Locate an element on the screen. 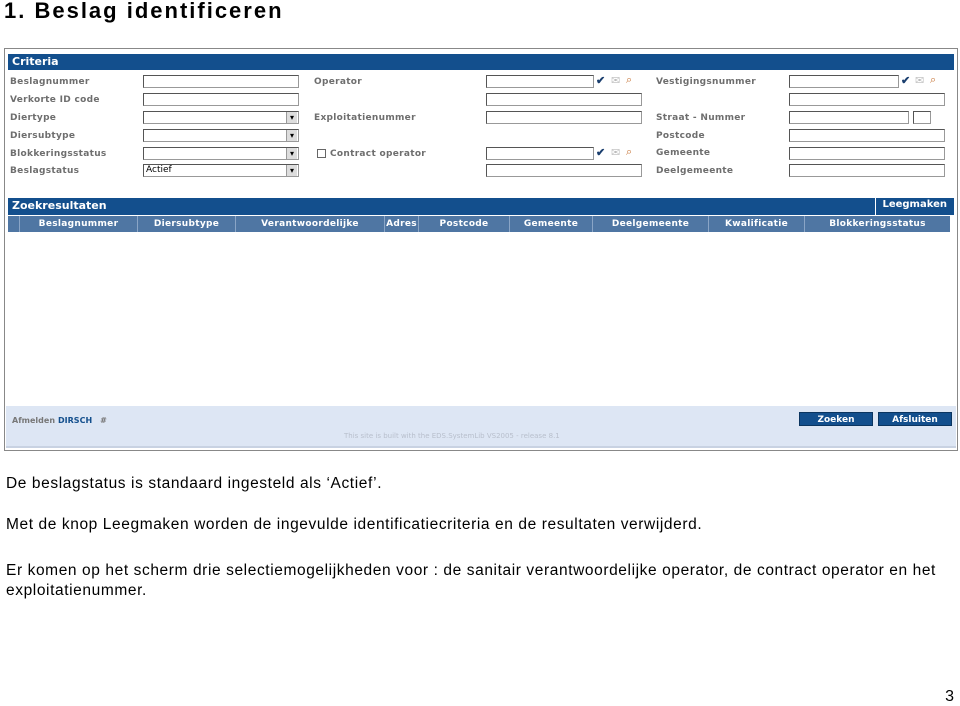 This screenshot has height=706, width=960. vestigingsnummer-input is located at coordinates (844, 81).